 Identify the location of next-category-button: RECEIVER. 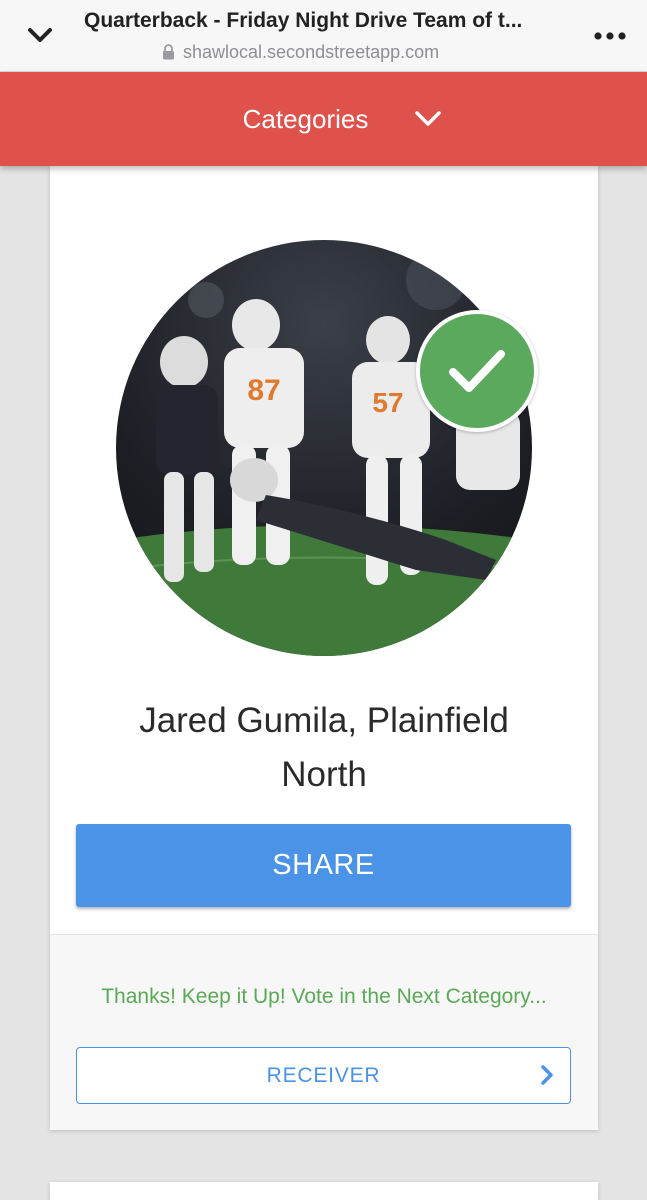
(323, 1075).